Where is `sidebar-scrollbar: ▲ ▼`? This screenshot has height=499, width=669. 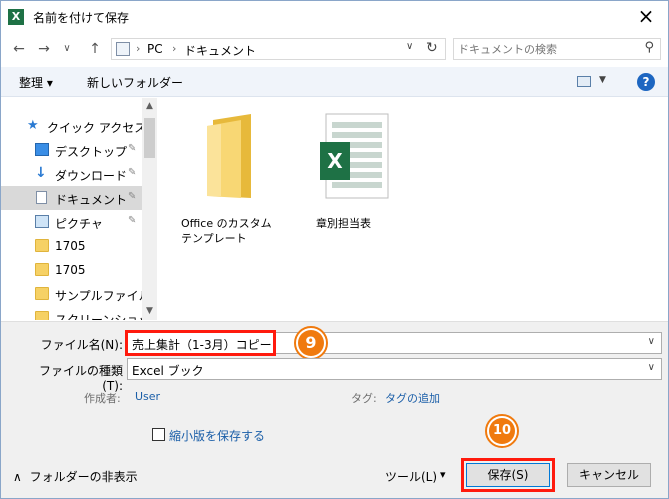
sidebar-scrollbar: ▲ ▼ is located at coordinates (149, 209).